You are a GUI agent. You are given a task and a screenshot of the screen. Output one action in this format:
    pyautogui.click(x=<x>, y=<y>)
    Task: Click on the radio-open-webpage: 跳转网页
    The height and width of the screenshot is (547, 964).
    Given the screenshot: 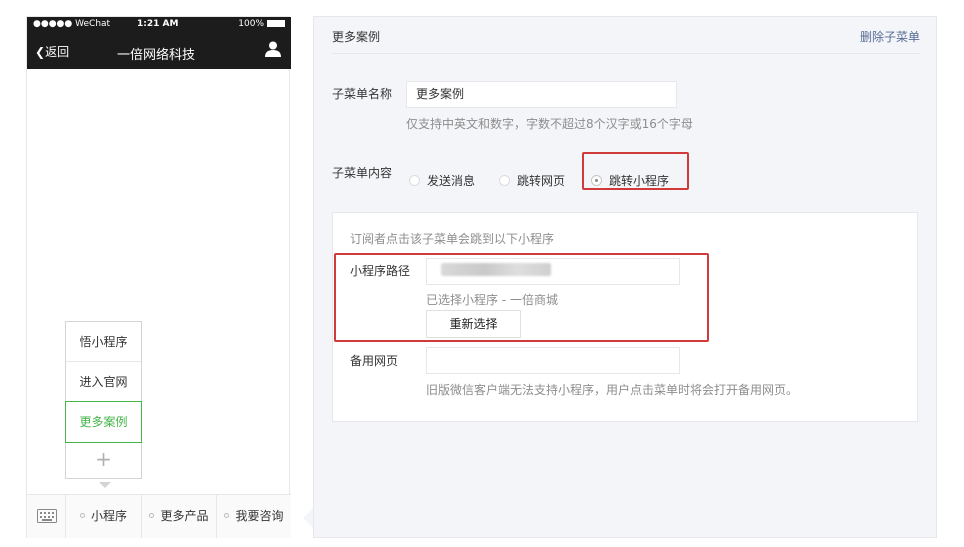 What is the action you would take?
    pyautogui.click(x=532, y=180)
    